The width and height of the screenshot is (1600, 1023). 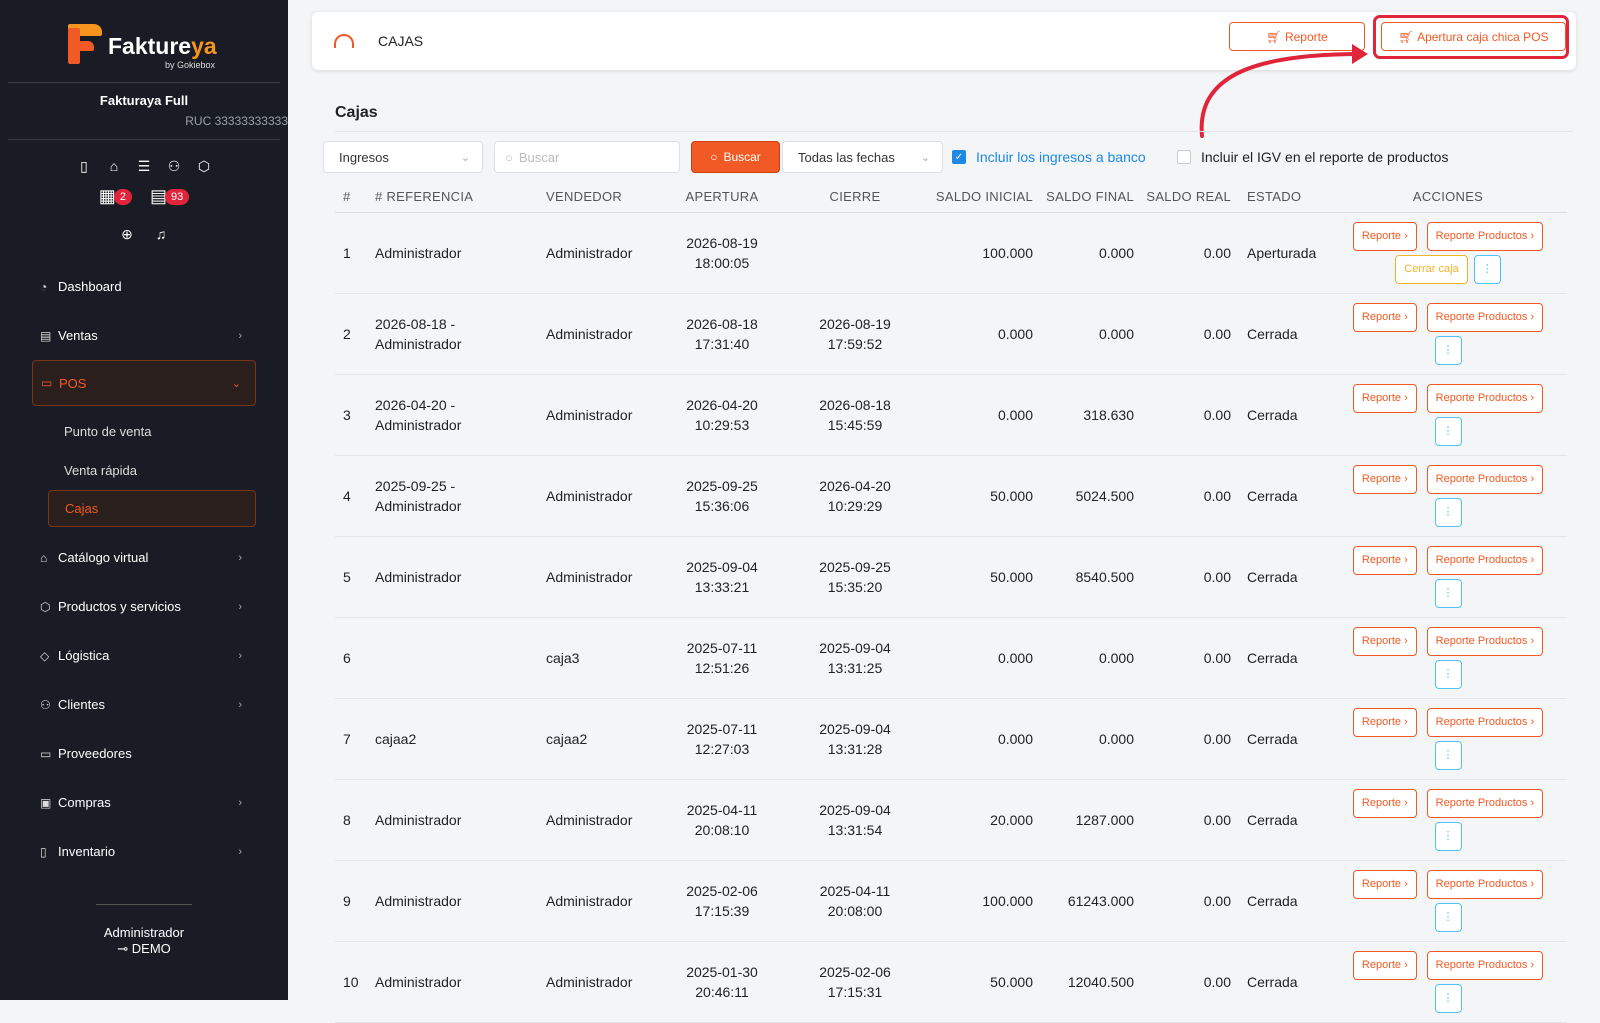 What do you see at coordinates (144, 431) in the screenshot?
I see `sidebar-subitem-punto-venta: Punto de venta` at bounding box center [144, 431].